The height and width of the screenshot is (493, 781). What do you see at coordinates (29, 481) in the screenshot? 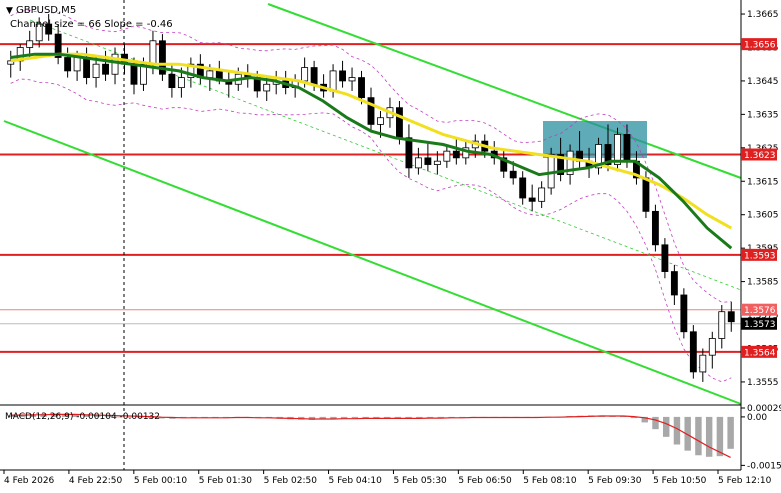
I see `x-tick-label: 4 Feb 2026` at bounding box center [29, 481].